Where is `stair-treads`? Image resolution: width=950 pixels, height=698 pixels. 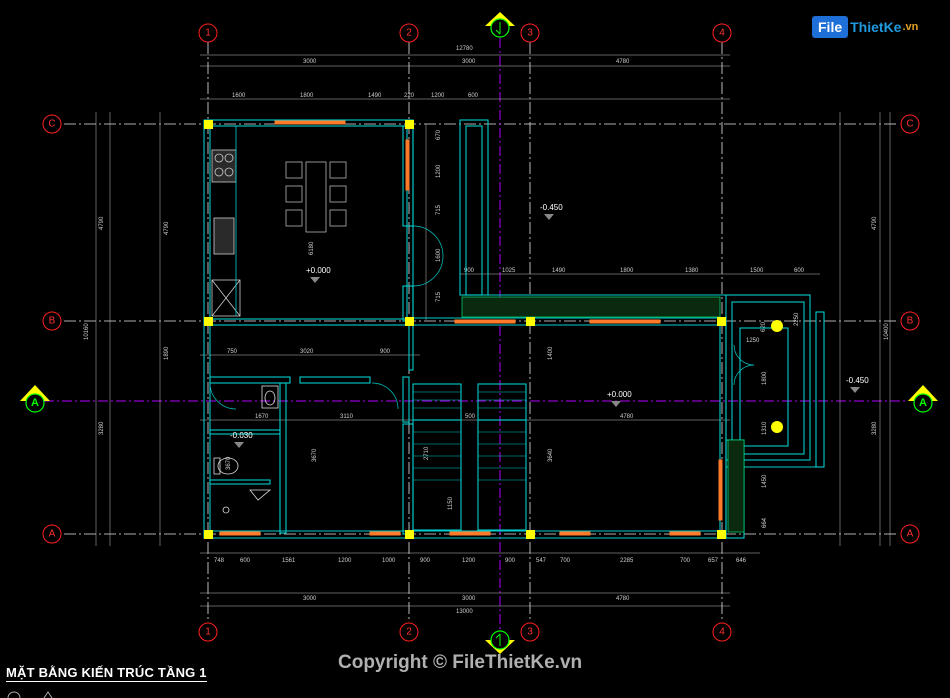
stair-treads is located at coordinates (469, 436).